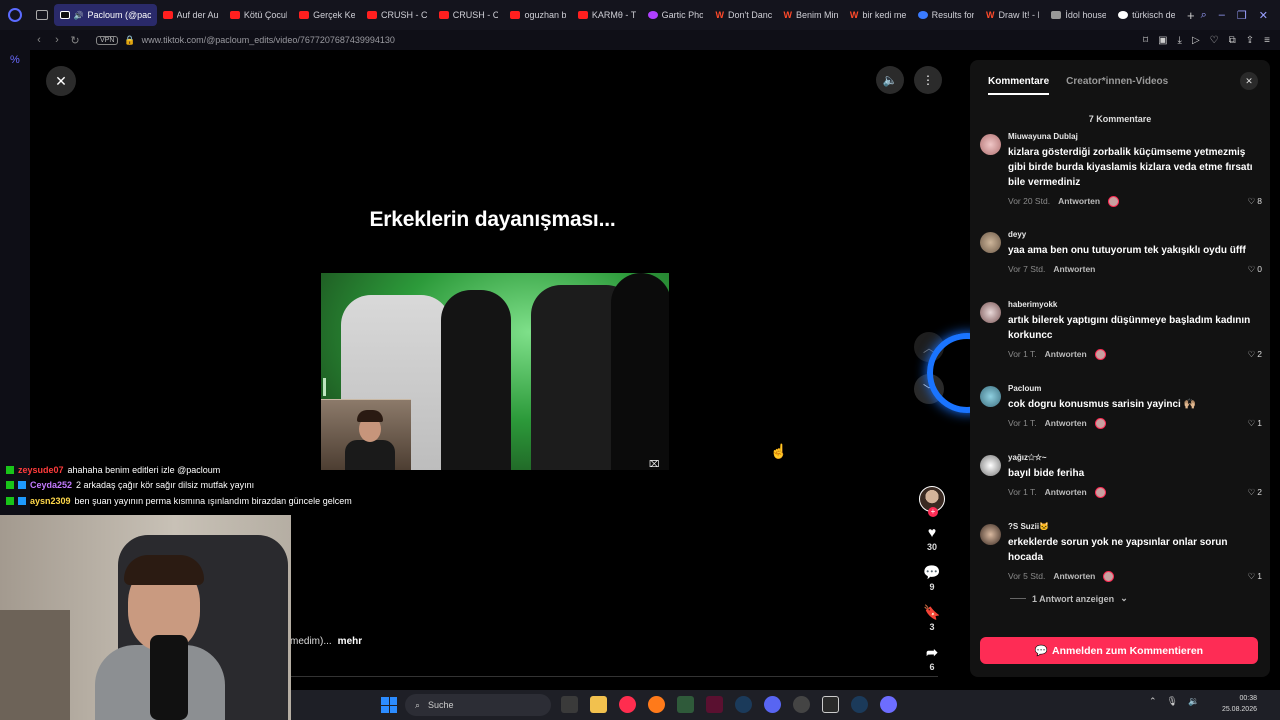 This screenshot has width=1280, height=720. What do you see at coordinates (946, 15) in the screenshot?
I see `tab: Results for` at bounding box center [946, 15].